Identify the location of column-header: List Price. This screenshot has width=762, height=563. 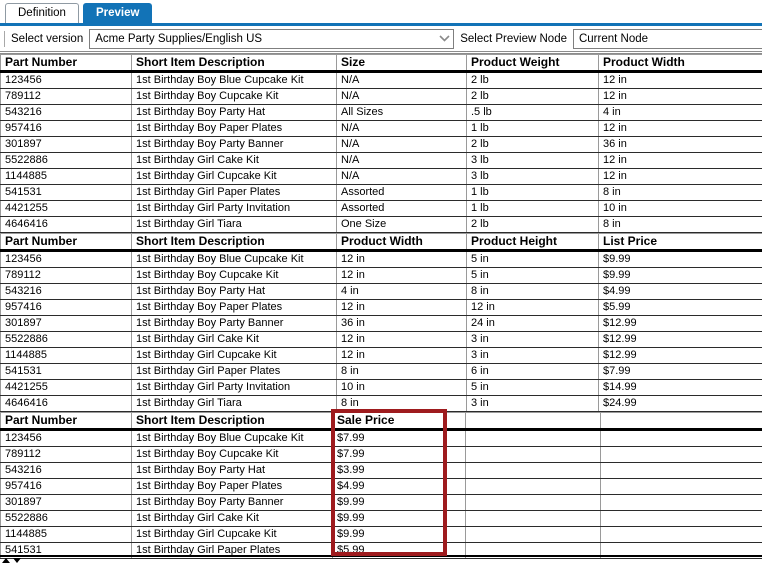
(680, 242).